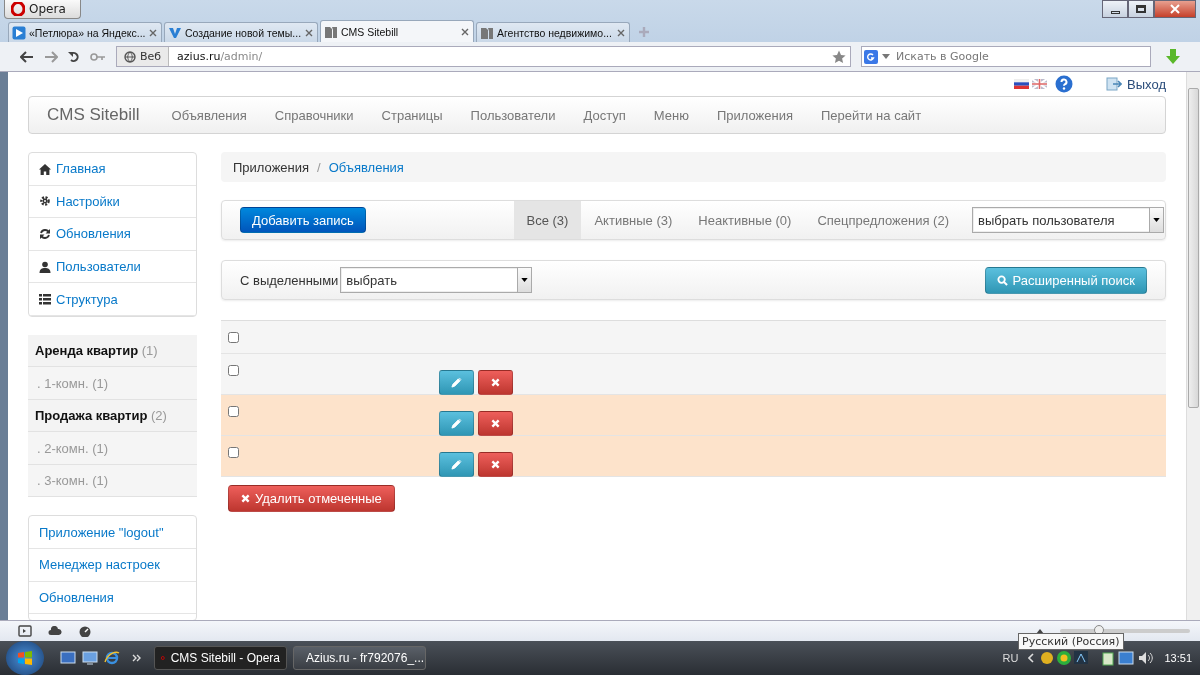 Image resolution: width=1200 pixels, height=675 pixels. What do you see at coordinates (412, 115) in the screenshot?
I see `nav-link: Страницы` at bounding box center [412, 115].